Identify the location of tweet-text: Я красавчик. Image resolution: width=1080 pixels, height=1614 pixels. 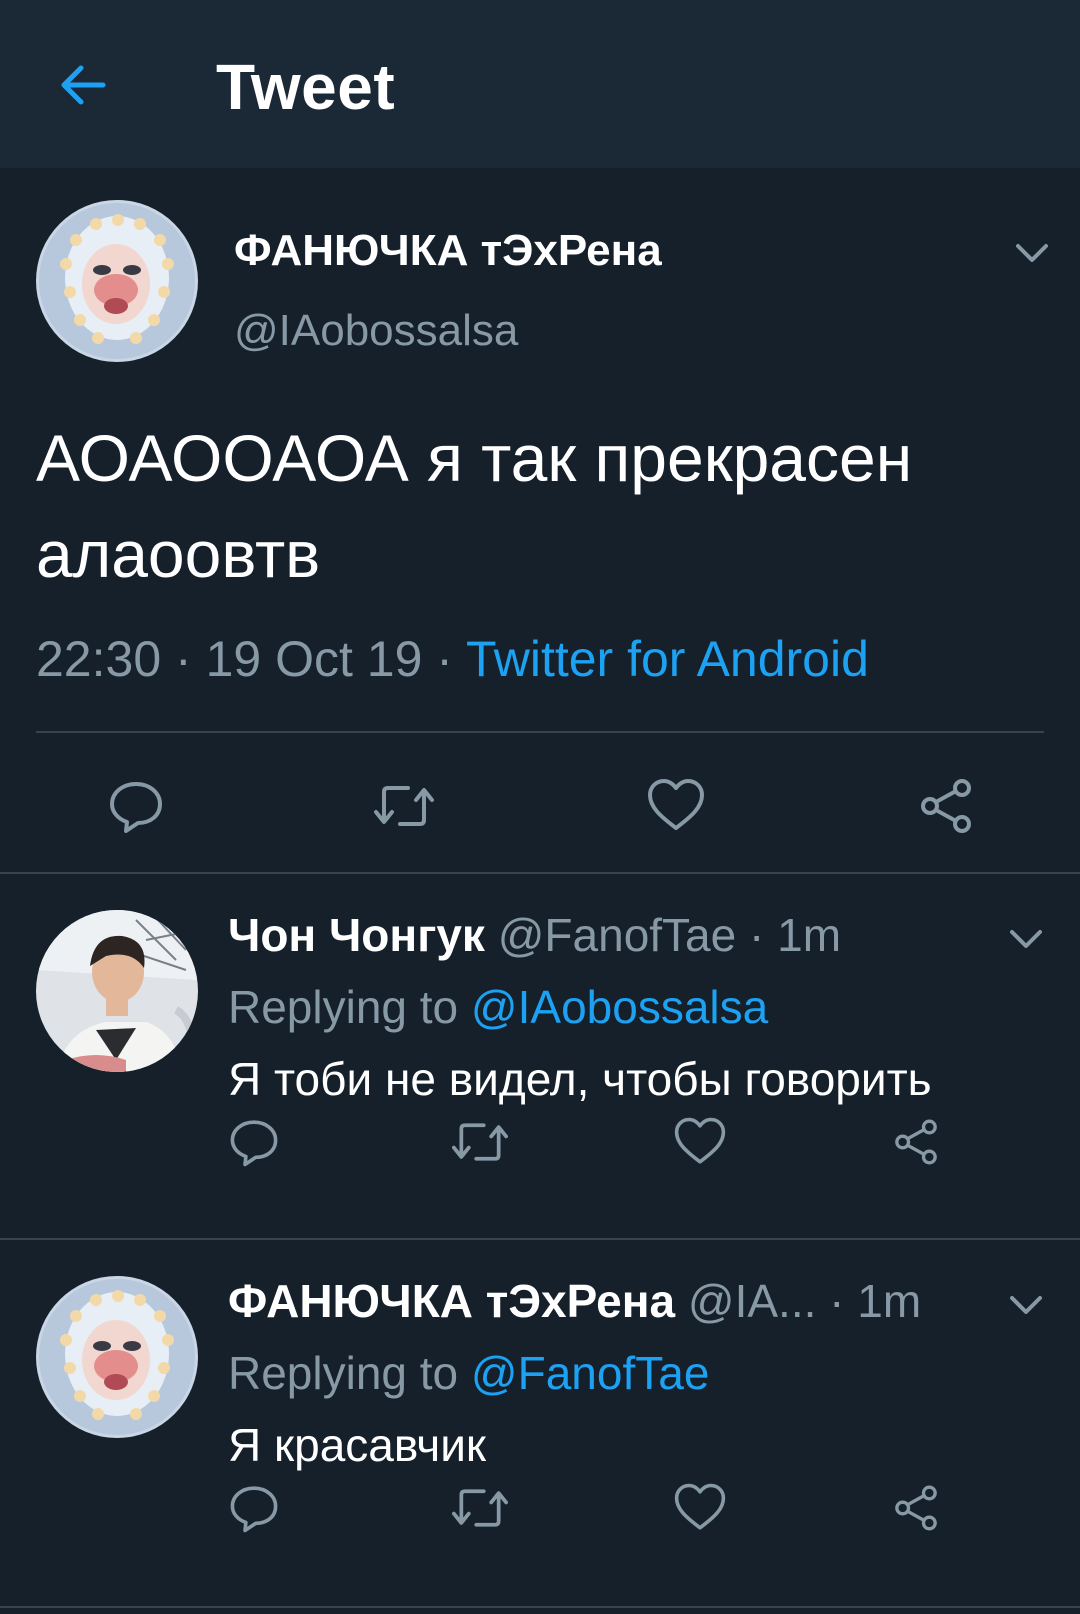
(357, 1445).